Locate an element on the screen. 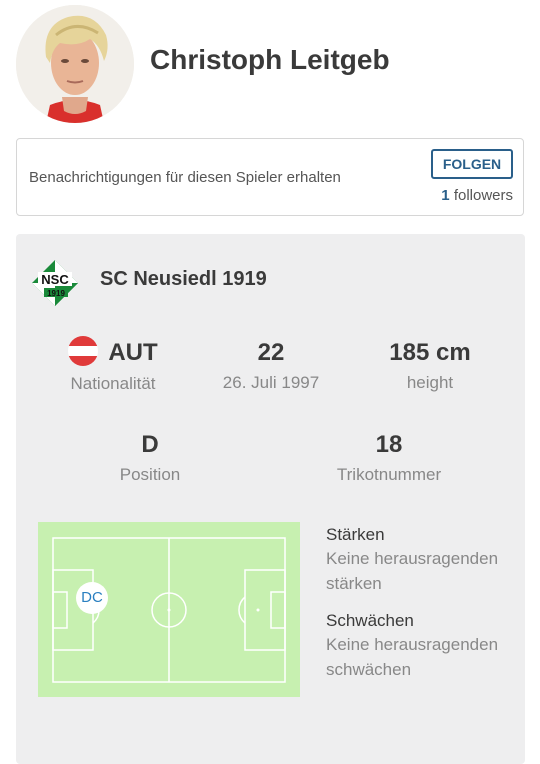  height-stat: 185 cm height is located at coordinates (430, 365).